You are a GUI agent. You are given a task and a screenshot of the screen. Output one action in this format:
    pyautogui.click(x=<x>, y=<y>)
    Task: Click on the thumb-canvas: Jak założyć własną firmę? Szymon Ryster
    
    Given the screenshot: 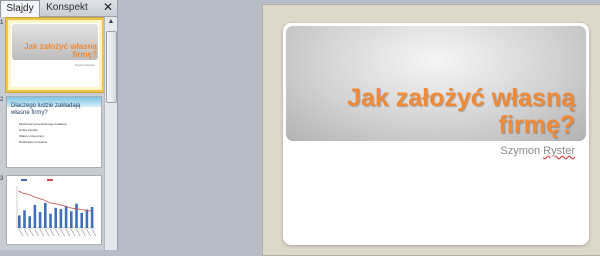 What is the action you would take?
    pyautogui.click(x=55, y=55)
    